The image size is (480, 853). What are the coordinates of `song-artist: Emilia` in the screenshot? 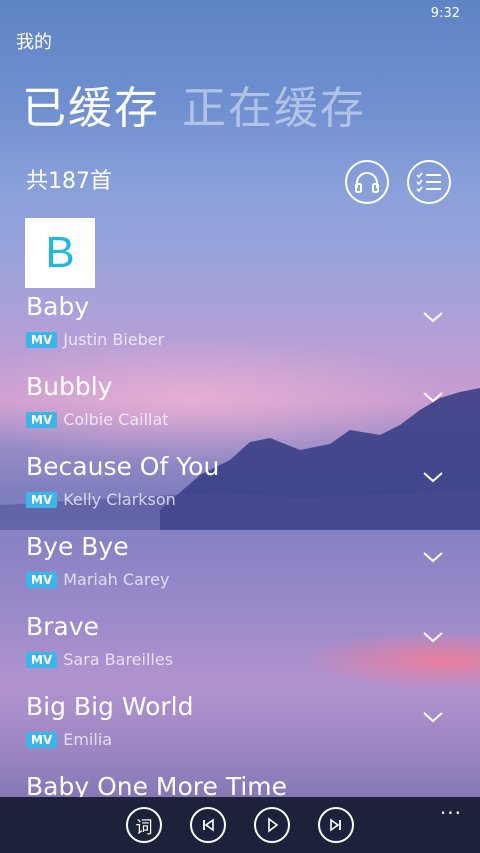 It's located at (88, 739).